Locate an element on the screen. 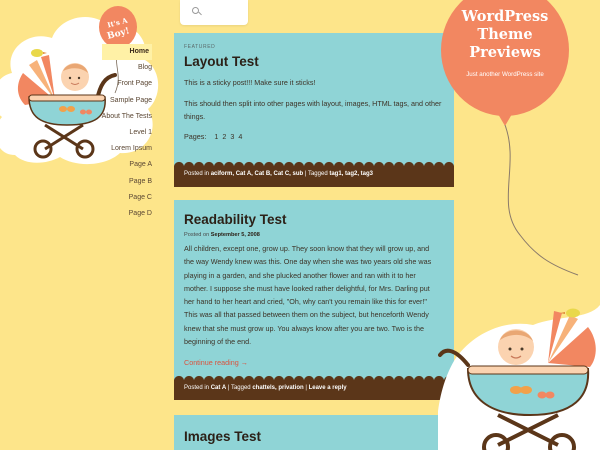 The image size is (600, 450). leave-reply-link: Leave a reply is located at coordinates (328, 388).